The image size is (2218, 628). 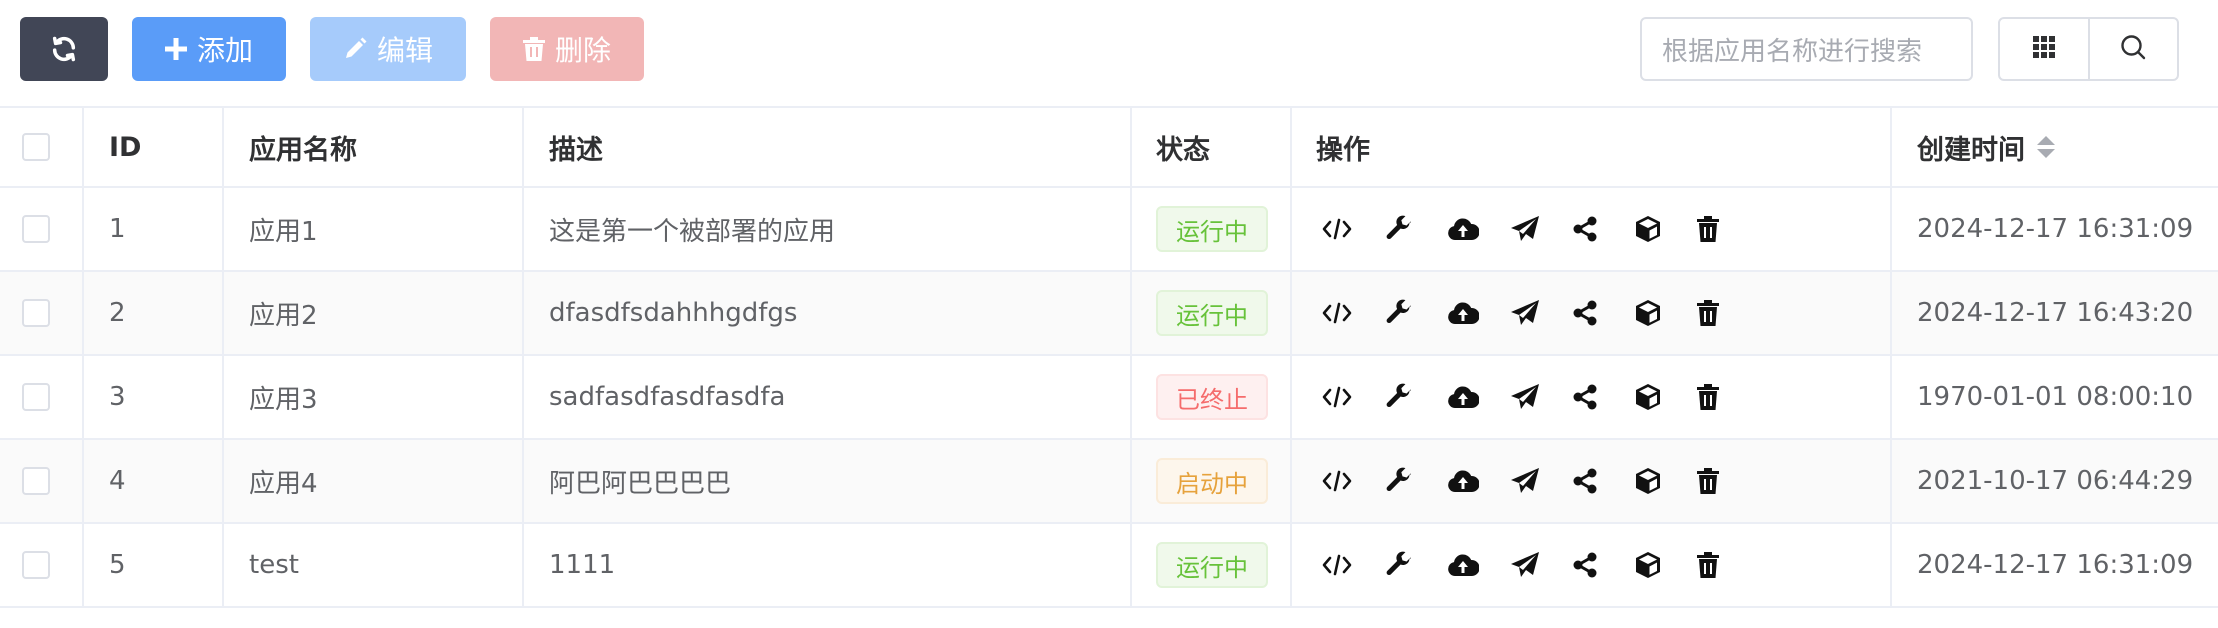 I want to click on cell-name: 应用2, so click(x=374, y=313).